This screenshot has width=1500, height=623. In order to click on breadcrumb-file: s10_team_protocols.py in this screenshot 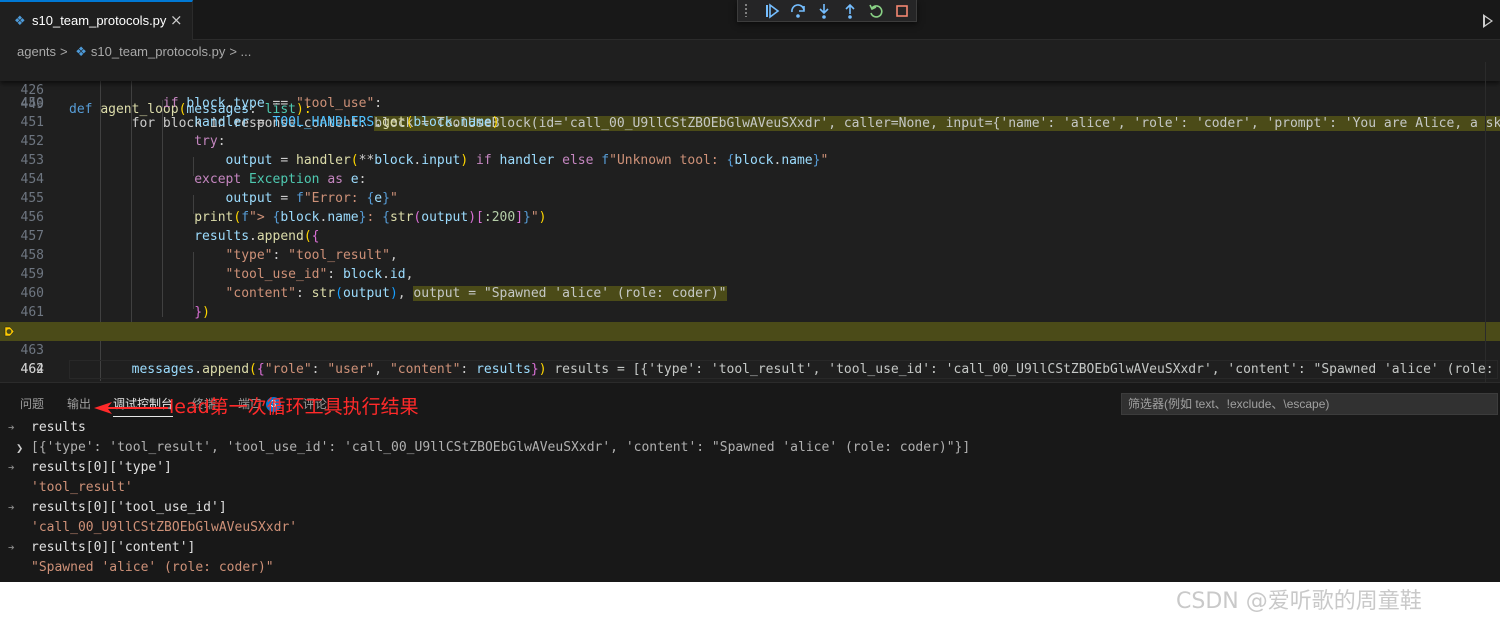, I will do `click(158, 51)`.